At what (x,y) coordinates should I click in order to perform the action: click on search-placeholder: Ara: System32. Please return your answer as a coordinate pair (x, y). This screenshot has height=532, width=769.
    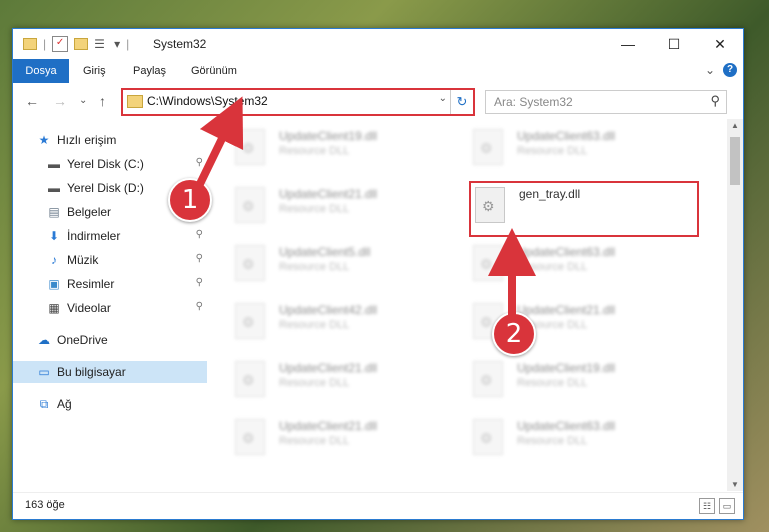
    Looking at the image, I should click on (533, 102).